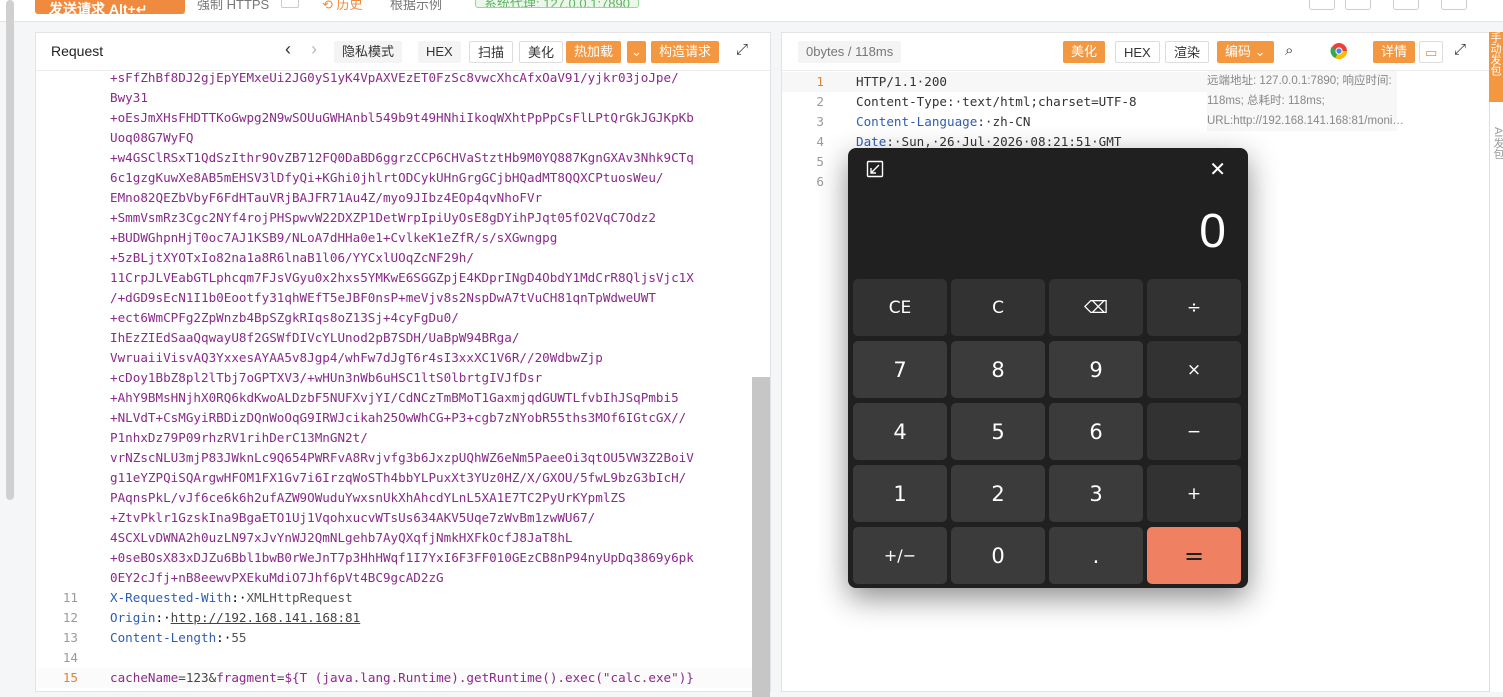  What do you see at coordinates (998, 369) in the screenshot?
I see `calc-key-8: 8` at bounding box center [998, 369].